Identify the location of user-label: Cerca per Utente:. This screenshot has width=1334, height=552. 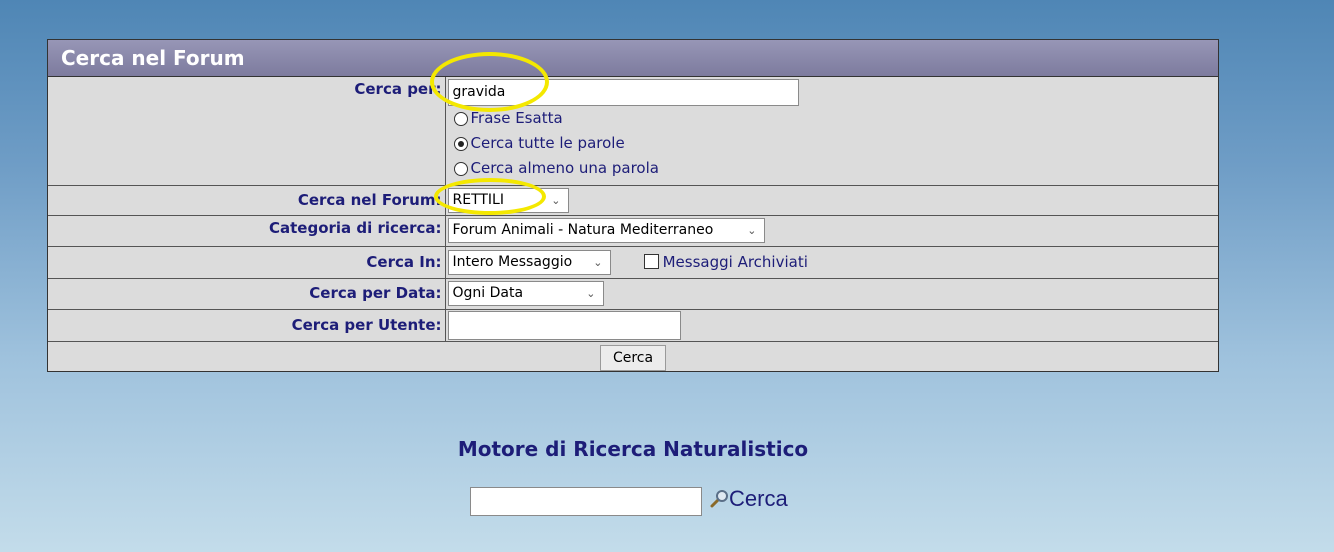
(247, 325).